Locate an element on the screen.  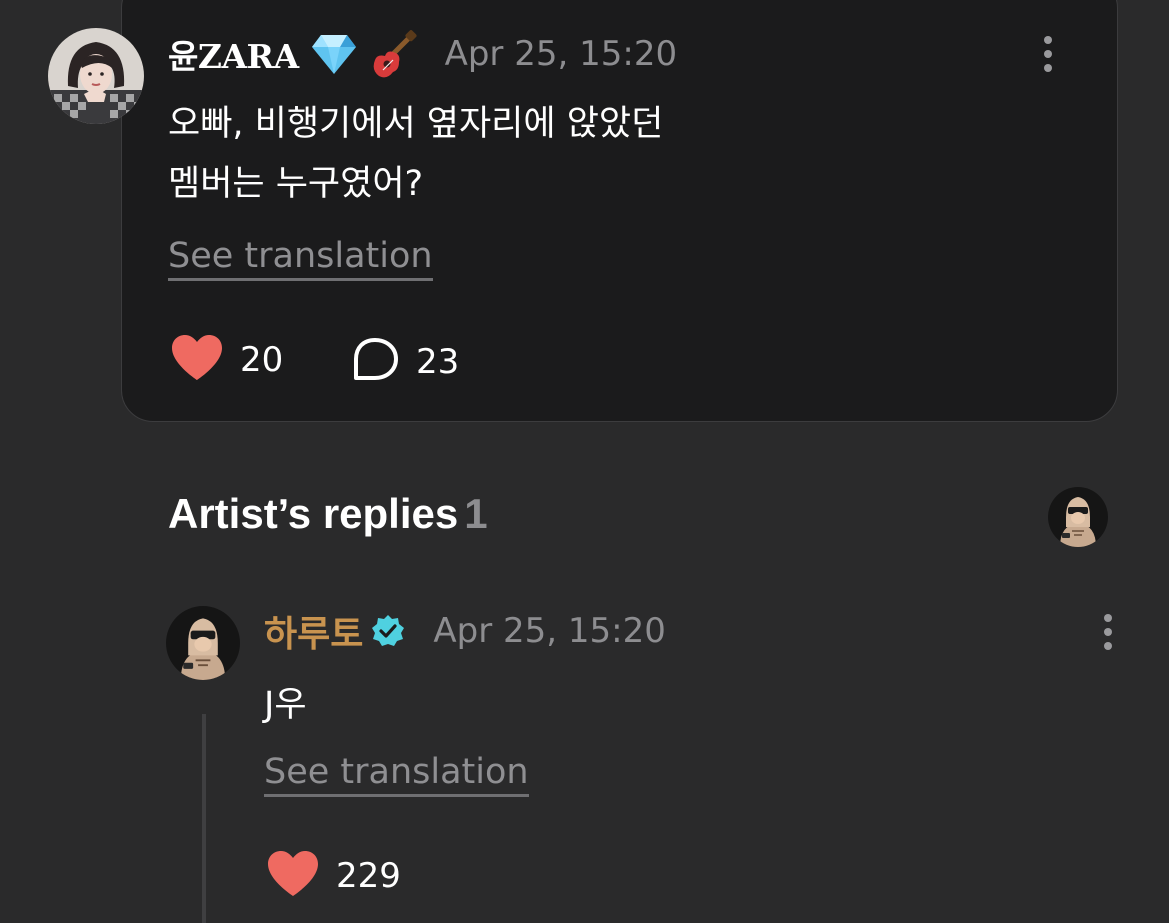
post-author-name: 윤ZARA is located at coordinates (233, 54).